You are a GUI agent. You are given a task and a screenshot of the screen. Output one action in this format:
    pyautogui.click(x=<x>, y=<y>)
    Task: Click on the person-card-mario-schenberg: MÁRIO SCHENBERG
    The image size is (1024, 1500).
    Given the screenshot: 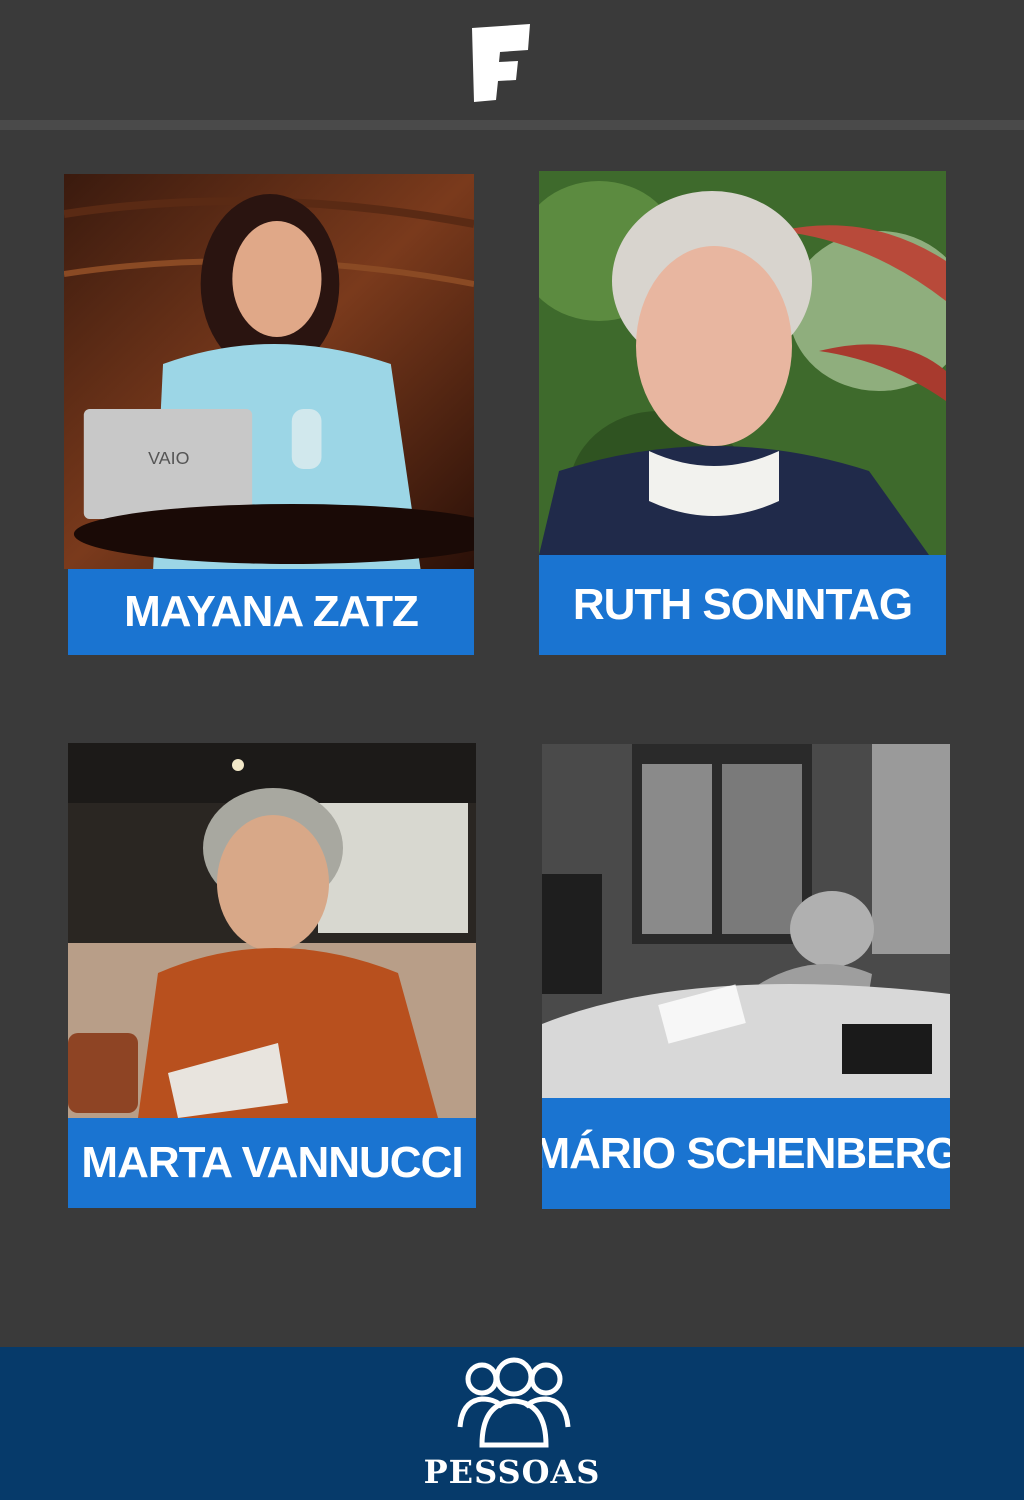 What is the action you would take?
    pyautogui.click(x=746, y=976)
    